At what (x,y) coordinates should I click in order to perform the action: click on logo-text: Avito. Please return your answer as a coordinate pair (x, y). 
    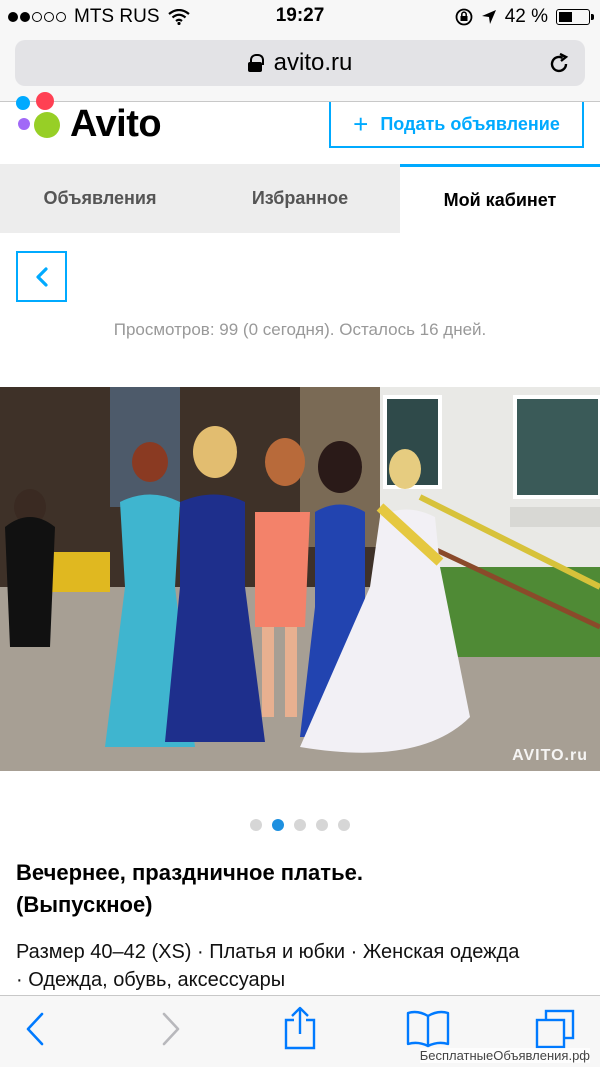
    Looking at the image, I should click on (116, 123).